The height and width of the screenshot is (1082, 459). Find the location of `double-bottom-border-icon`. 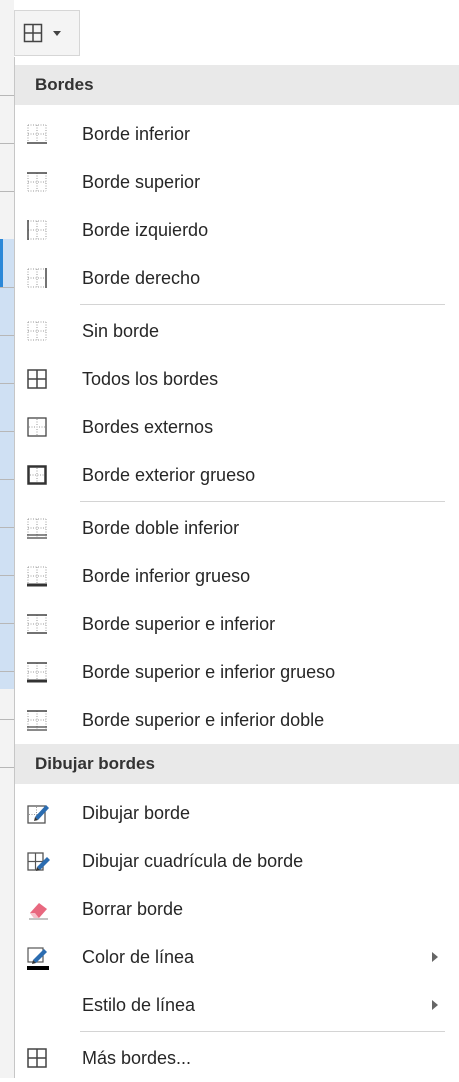

double-bottom-border-icon is located at coordinates (38, 529).